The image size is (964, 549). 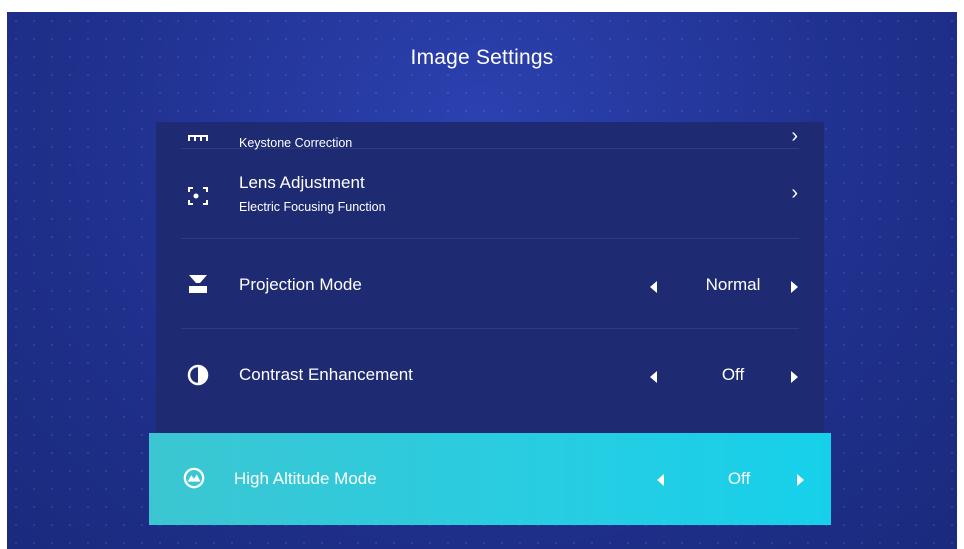 What do you see at coordinates (490, 284) in the screenshot?
I see `settings-item-projection-mode: Projection Mode Normal` at bounding box center [490, 284].